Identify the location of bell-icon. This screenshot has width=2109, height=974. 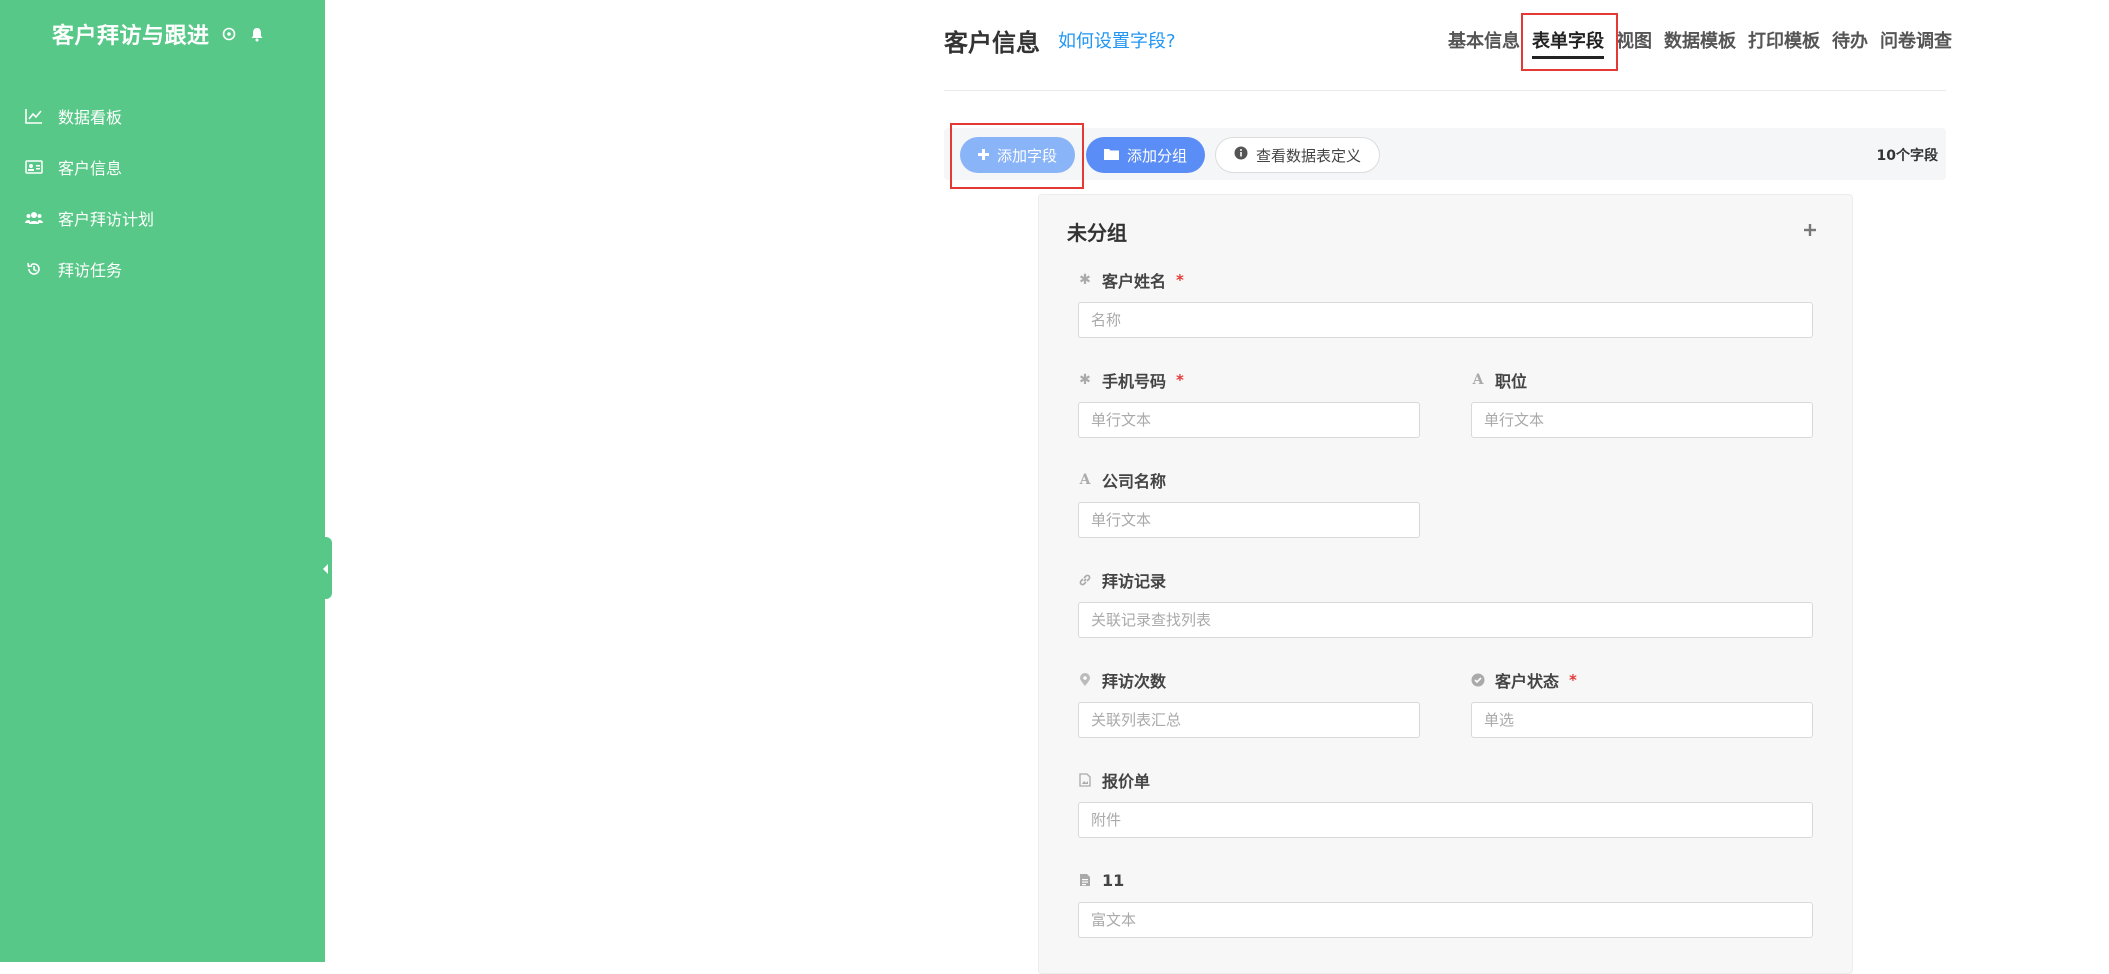
(257, 34).